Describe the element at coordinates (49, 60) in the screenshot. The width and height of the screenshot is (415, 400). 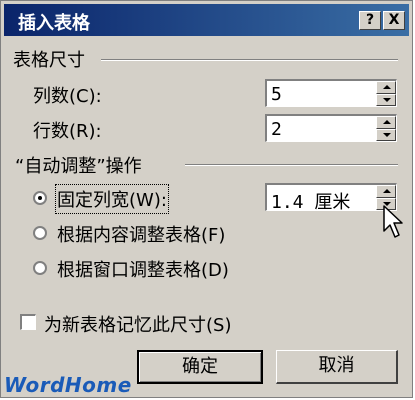
I see `size-group-title: 表格尺寸` at that location.